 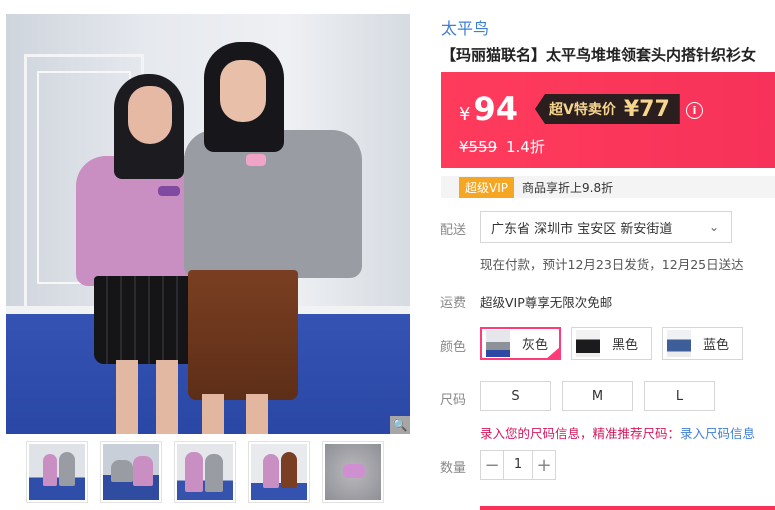 What do you see at coordinates (568, 187) in the screenshot?
I see `vip-promo-text: 商品享折上9.8折` at bounding box center [568, 187].